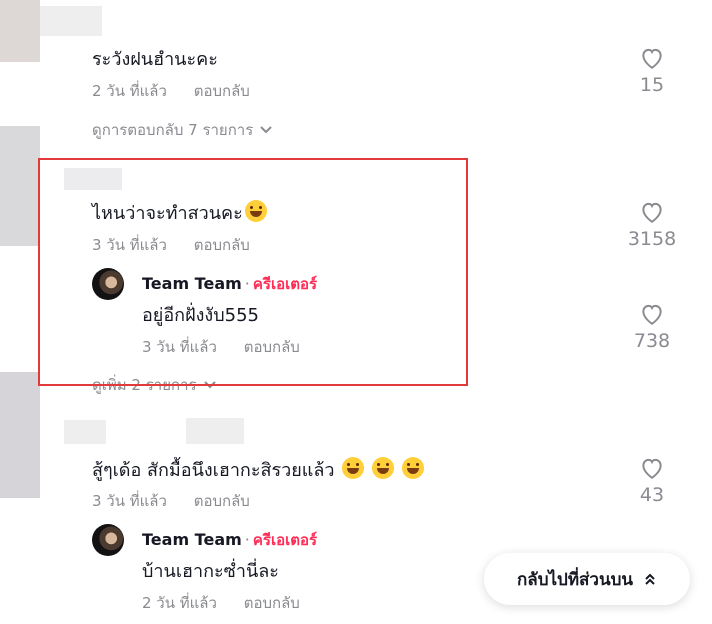 The width and height of the screenshot is (712, 624). Describe the element at coordinates (155, 59) in the screenshot. I see `comment-text: ระวังฝนฮำนะคะ` at that location.